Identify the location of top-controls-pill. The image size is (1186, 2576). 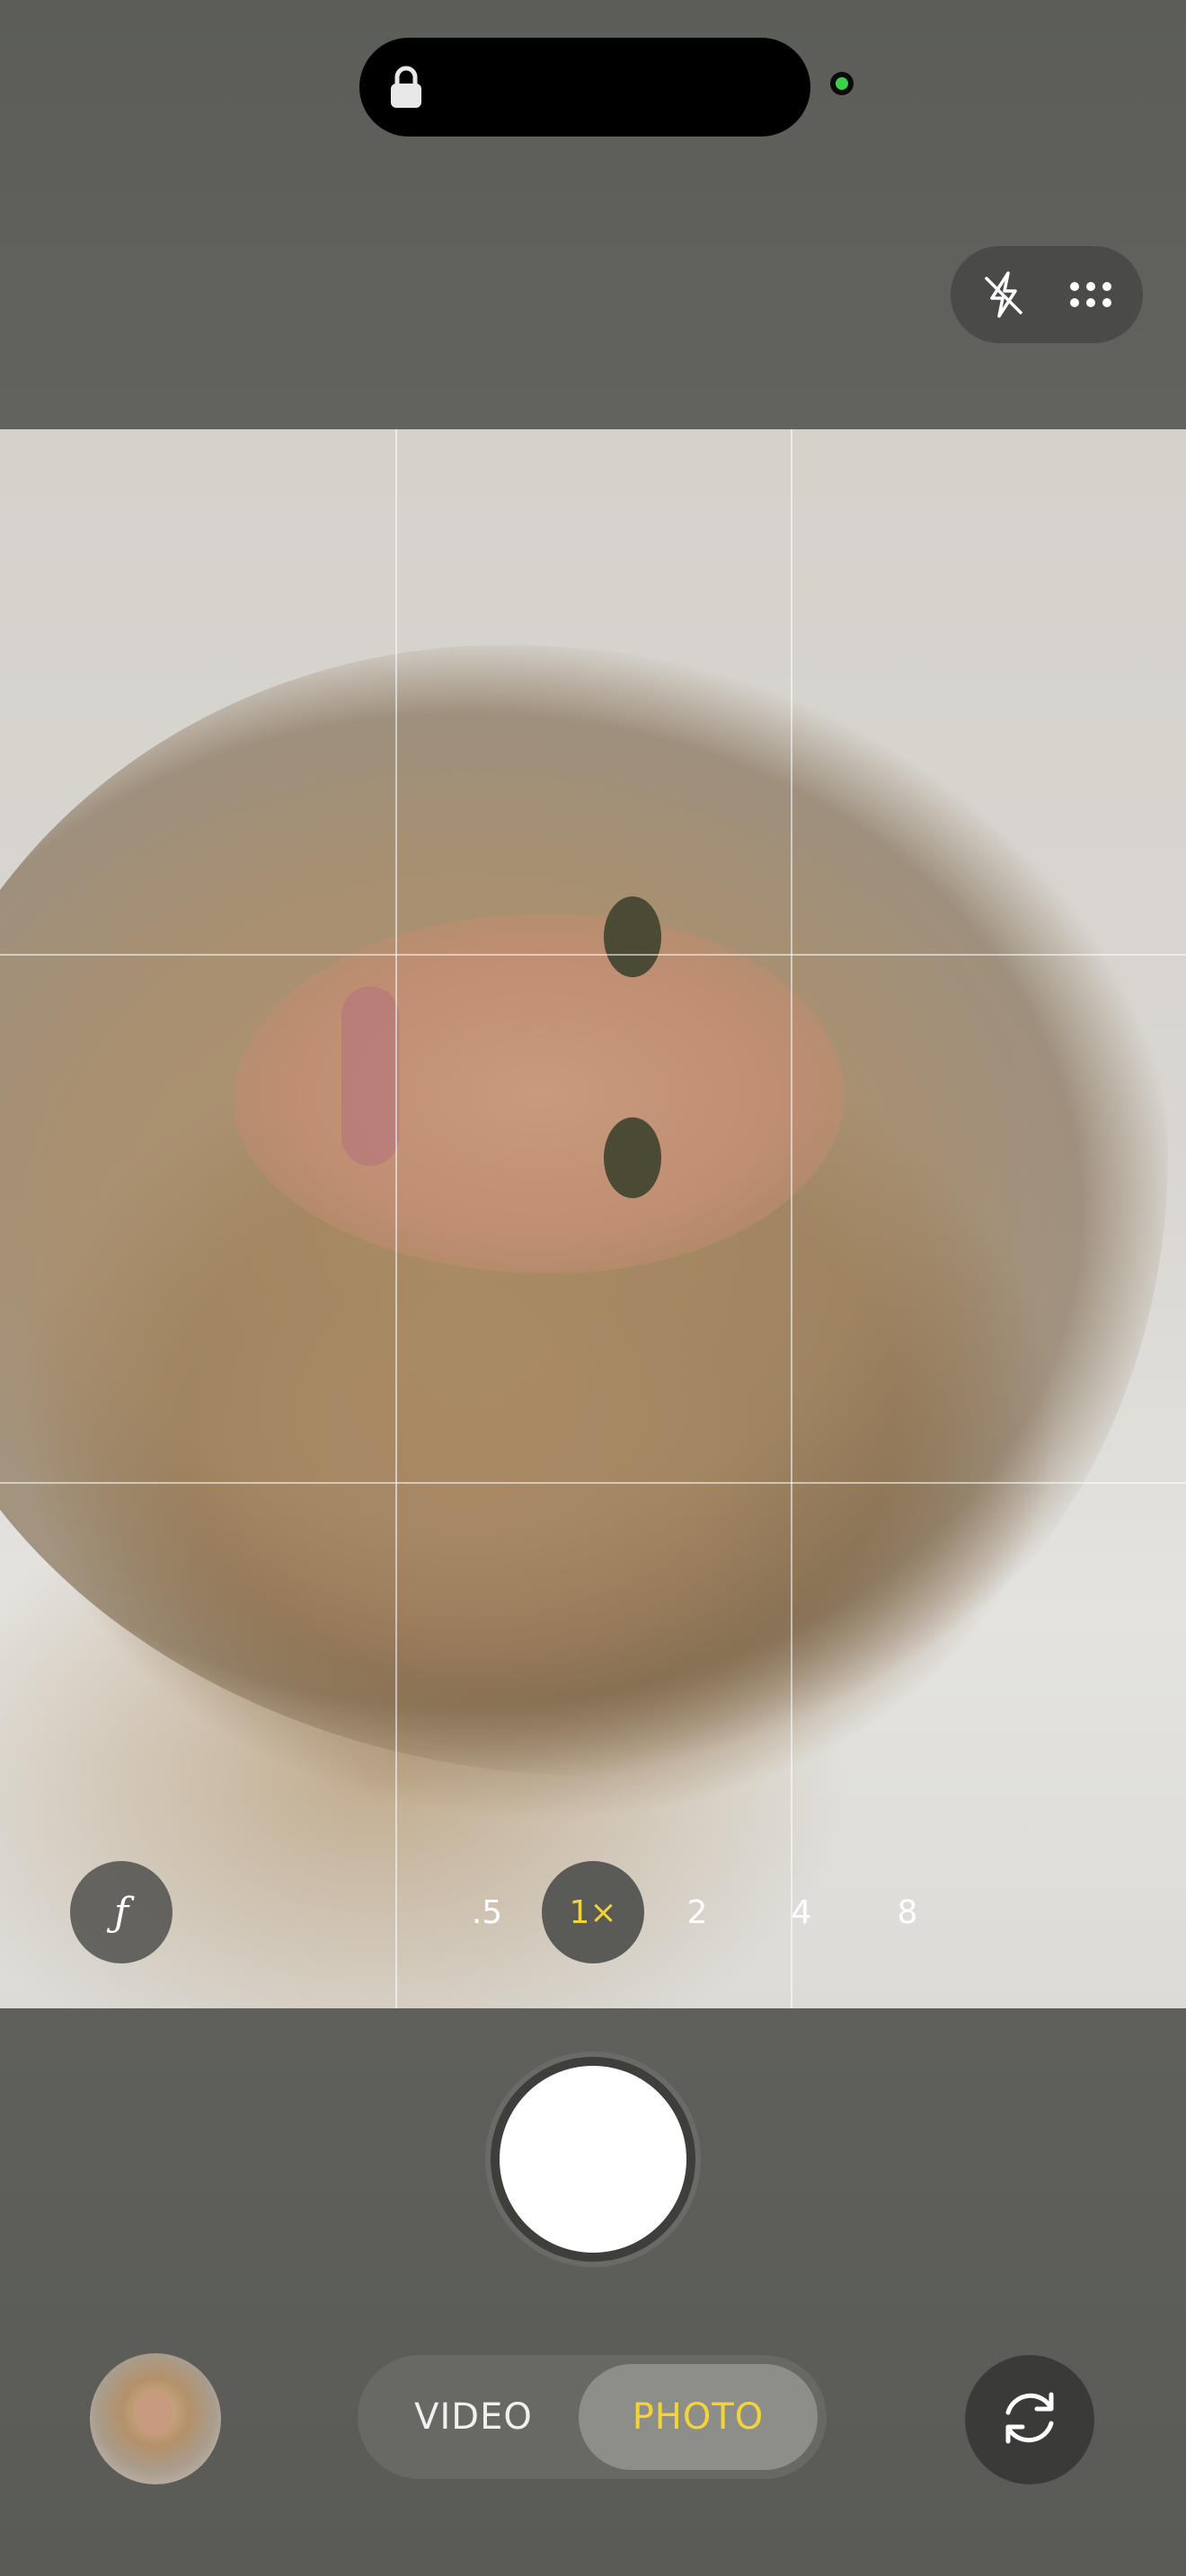
(1047, 294).